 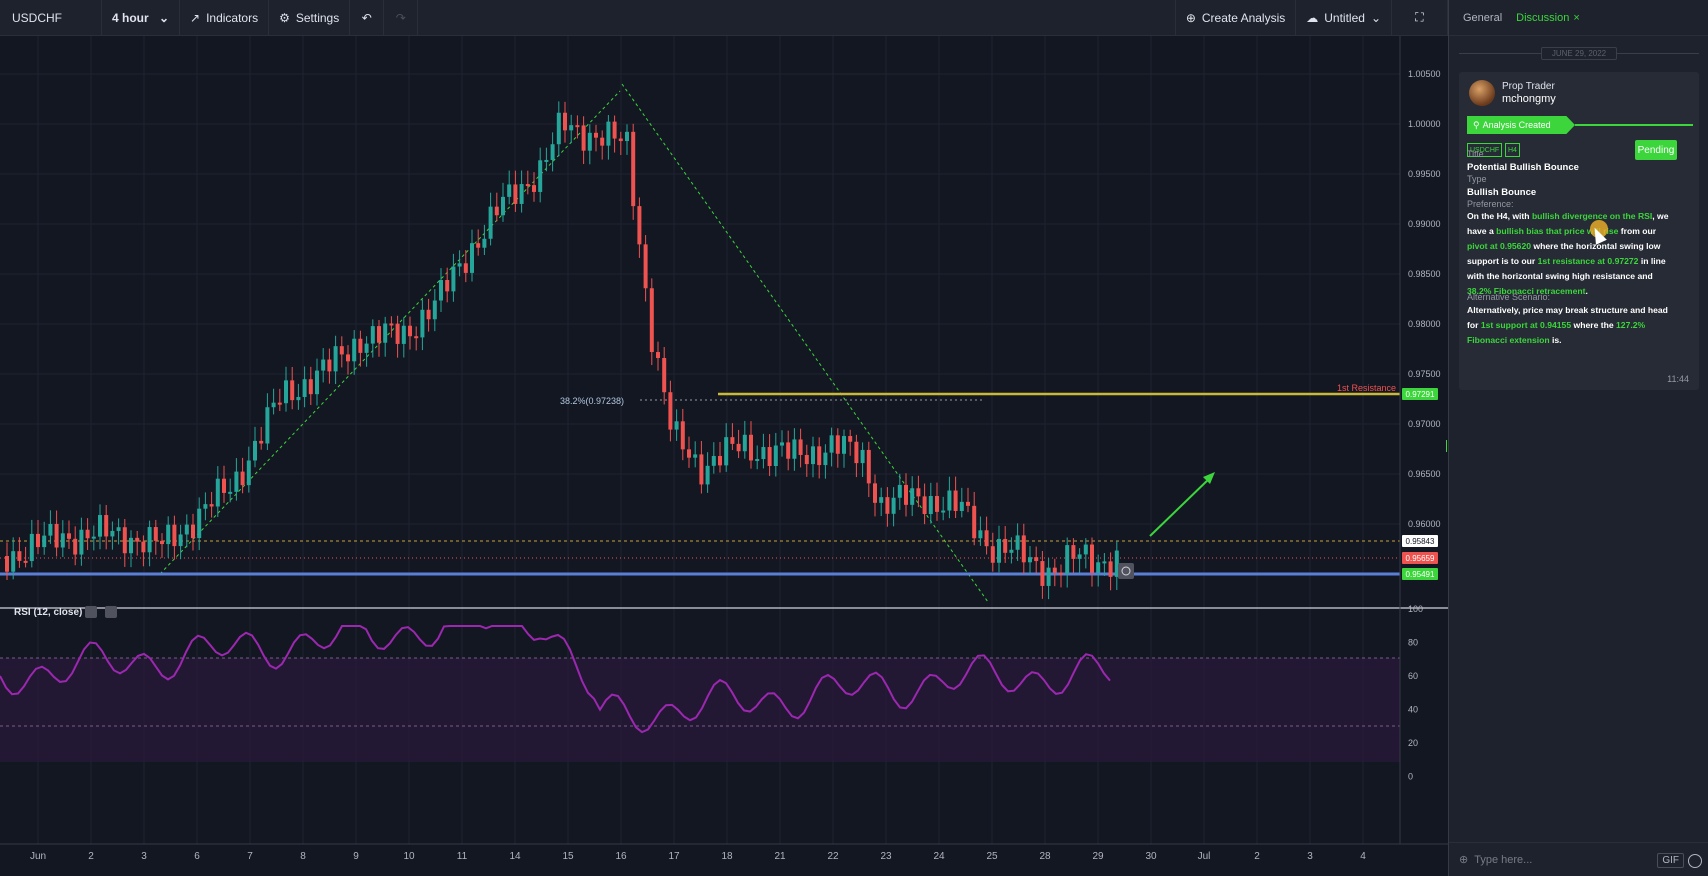 What do you see at coordinates (1344, 17) in the screenshot?
I see `layout-selector: ☁ Untitled ⌄` at bounding box center [1344, 17].